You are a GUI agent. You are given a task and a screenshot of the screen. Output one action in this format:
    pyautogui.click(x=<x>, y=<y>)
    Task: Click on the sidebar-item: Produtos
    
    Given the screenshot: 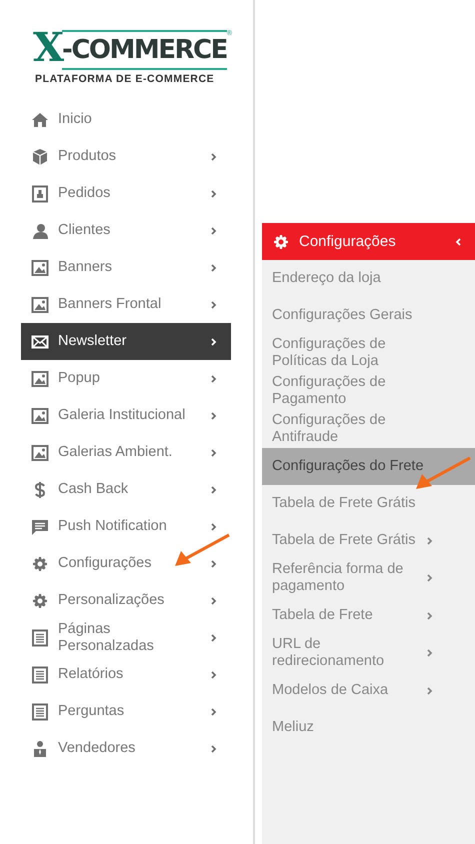 What is the action you would take?
    pyautogui.click(x=126, y=156)
    